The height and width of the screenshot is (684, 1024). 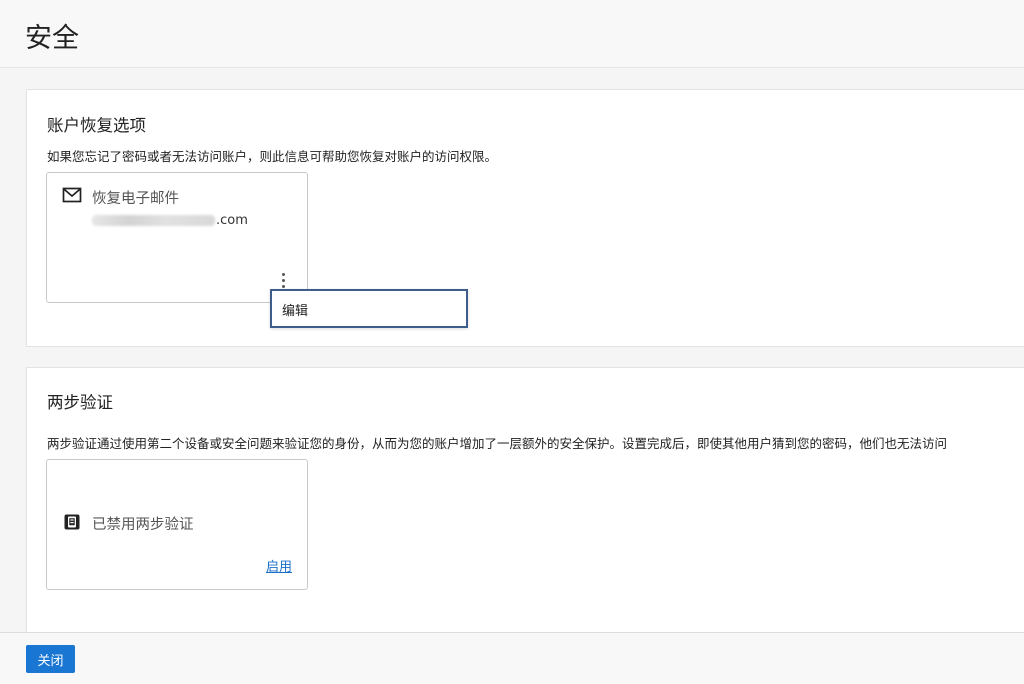 What do you see at coordinates (143, 525) in the screenshot?
I see `two-factor-status: 已禁用两步验证` at bounding box center [143, 525].